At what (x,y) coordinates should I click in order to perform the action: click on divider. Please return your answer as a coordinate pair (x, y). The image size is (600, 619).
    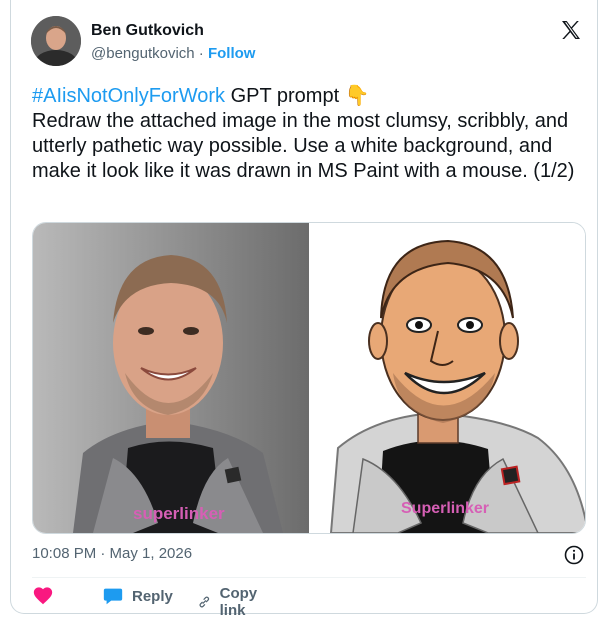
    Looking at the image, I should click on (309, 577).